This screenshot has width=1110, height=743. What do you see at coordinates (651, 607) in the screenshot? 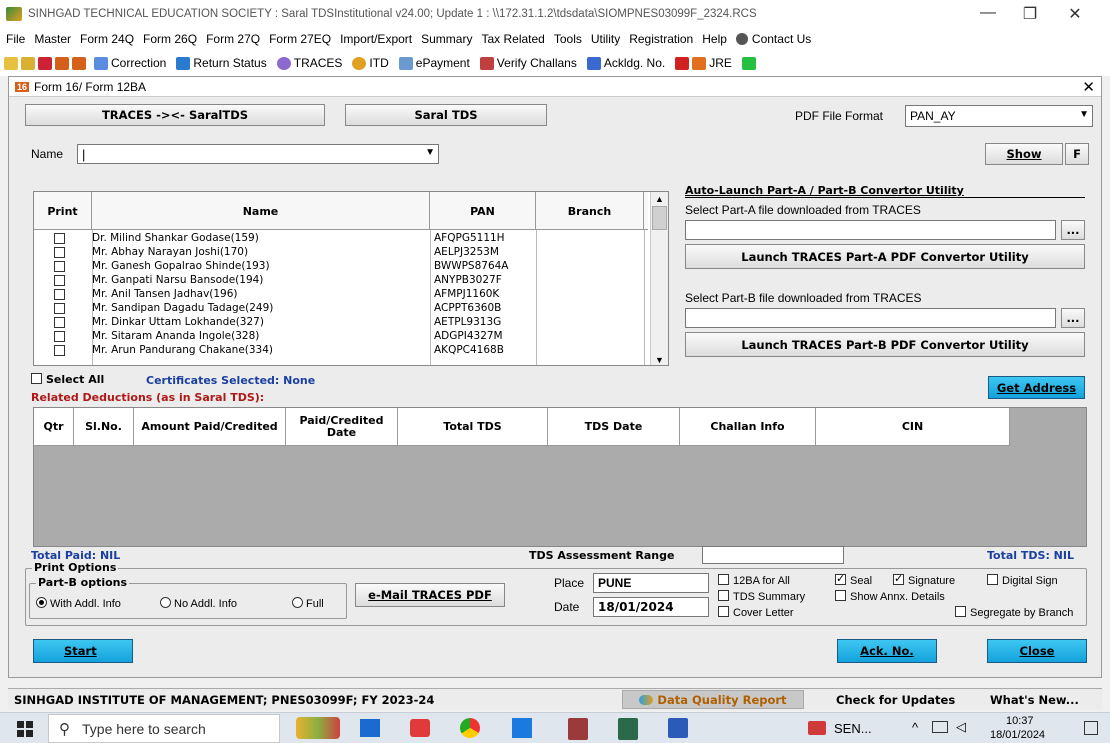
I see `date-input: 18/01/2024` at bounding box center [651, 607].